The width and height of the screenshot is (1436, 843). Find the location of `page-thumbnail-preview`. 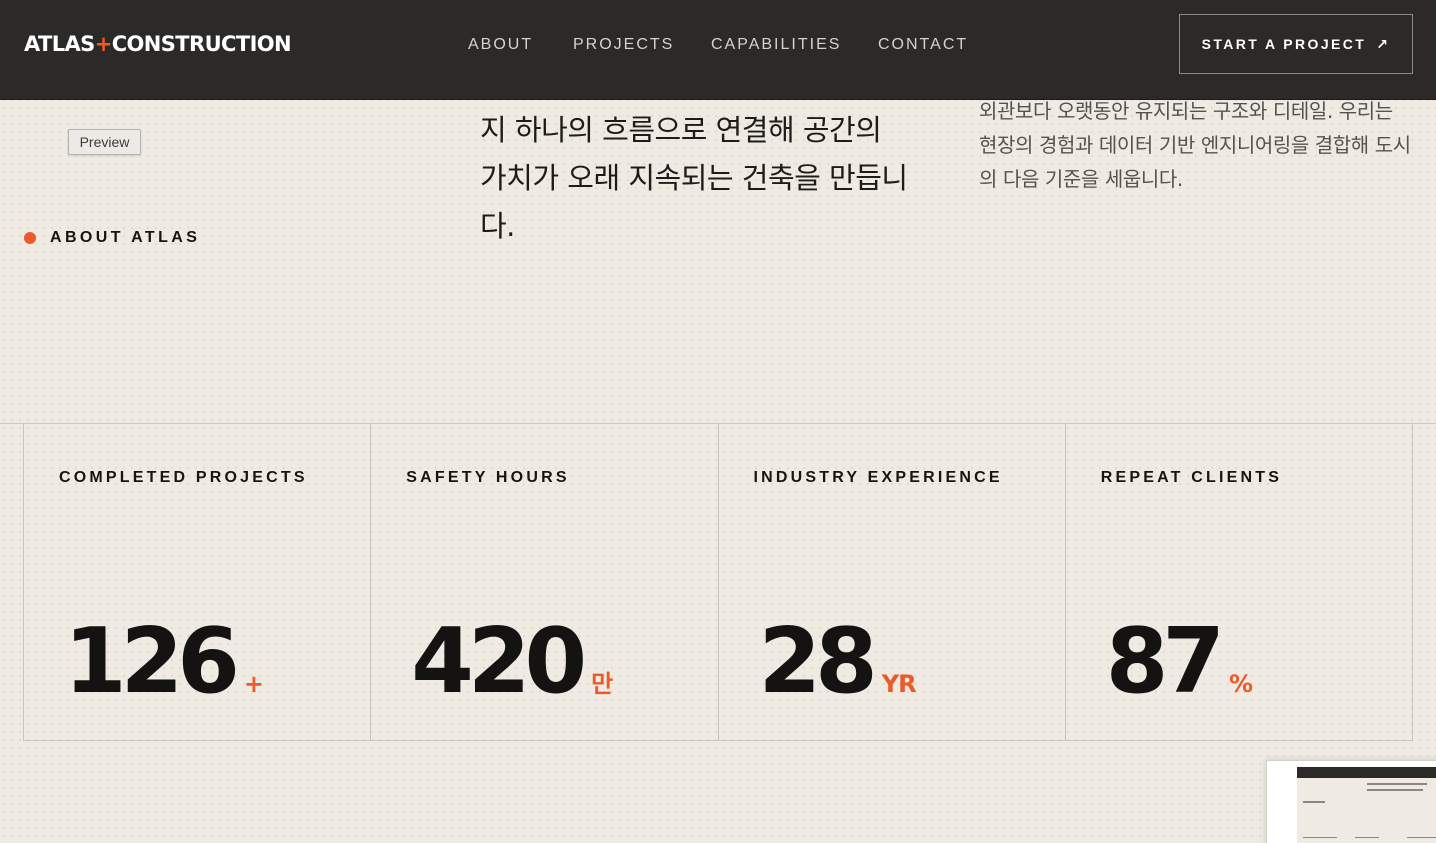

page-thumbnail-preview is located at coordinates (1351, 801).